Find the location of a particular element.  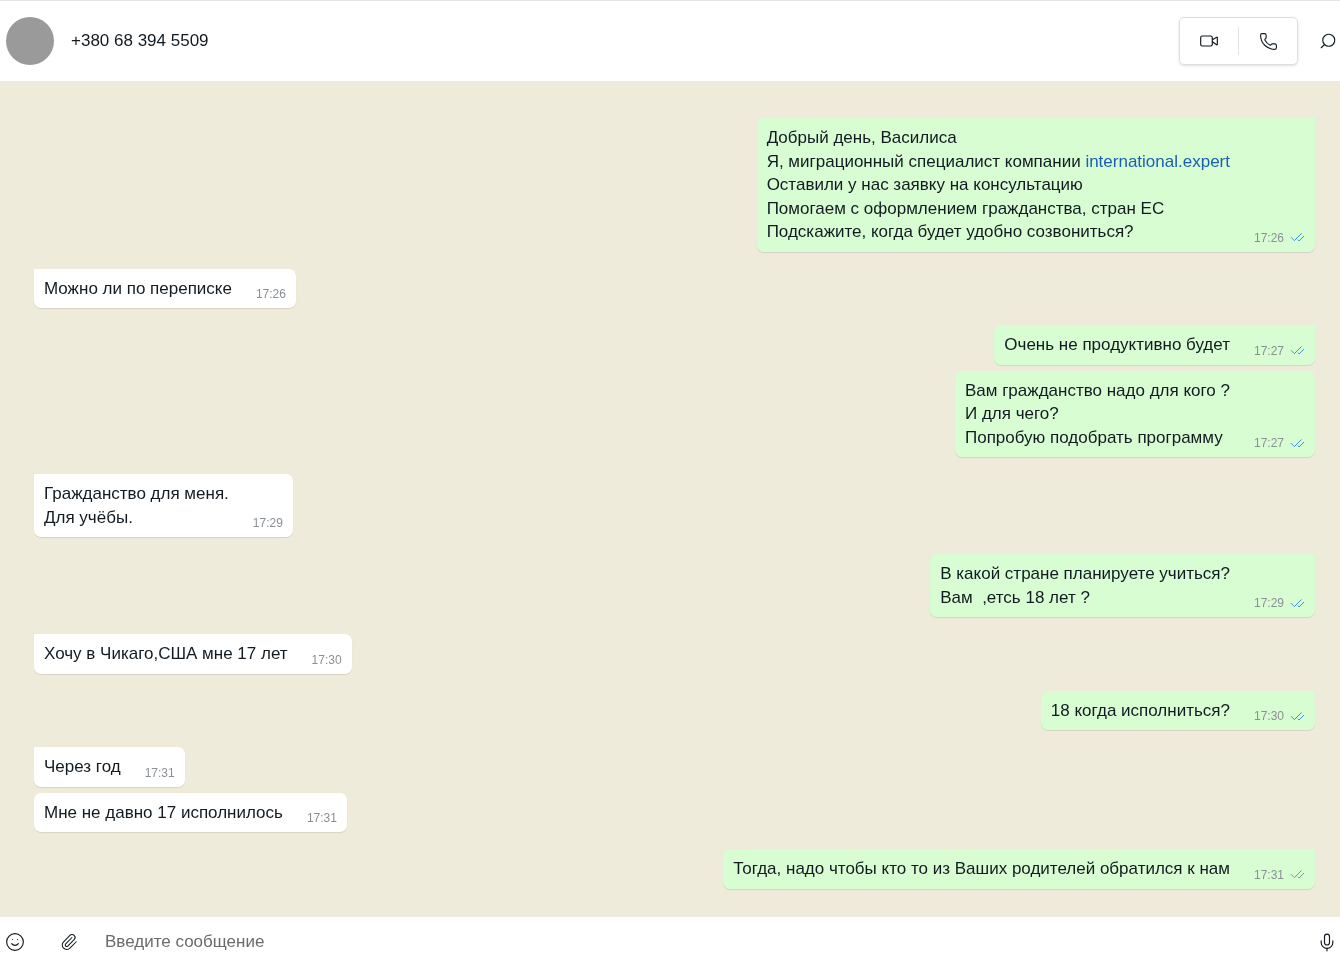

message-text: 18 когда исполниться? is located at coordinates (1140, 710).